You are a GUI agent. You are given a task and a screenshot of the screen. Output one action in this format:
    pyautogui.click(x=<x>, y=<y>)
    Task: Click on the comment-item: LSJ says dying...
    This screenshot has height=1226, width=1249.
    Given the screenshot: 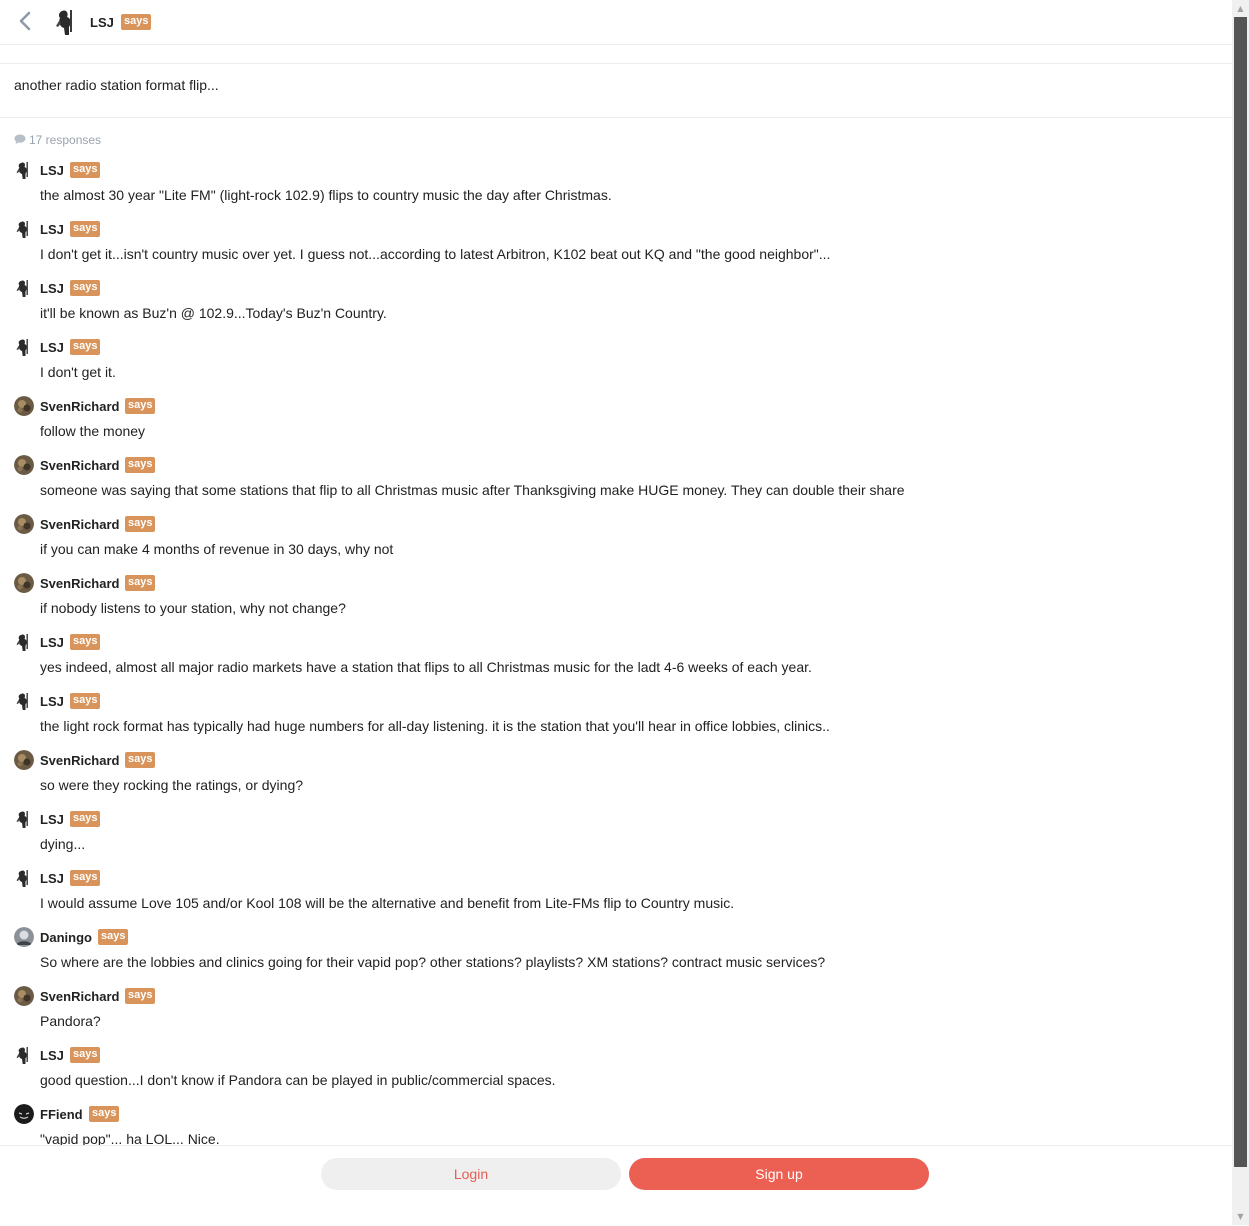 What is the action you would take?
    pyautogui.click(x=616, y=837)
    